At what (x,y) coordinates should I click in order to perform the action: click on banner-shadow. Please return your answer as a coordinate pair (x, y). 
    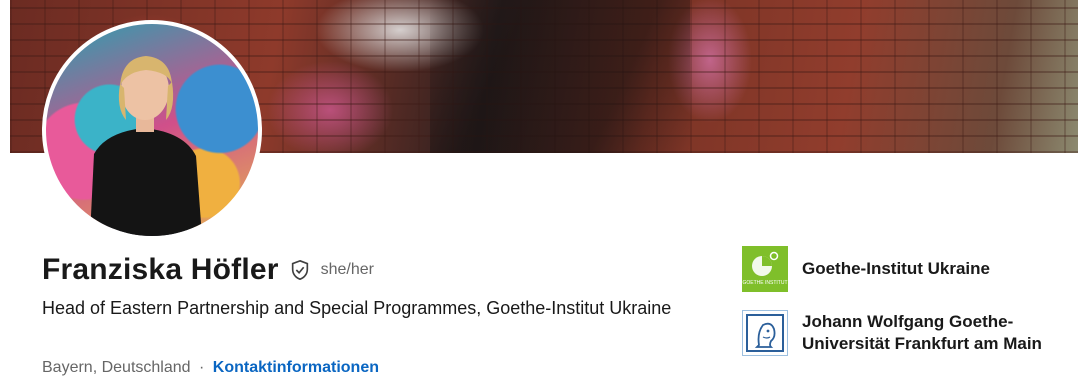
    Looking at the image, I should click on (560, 76).